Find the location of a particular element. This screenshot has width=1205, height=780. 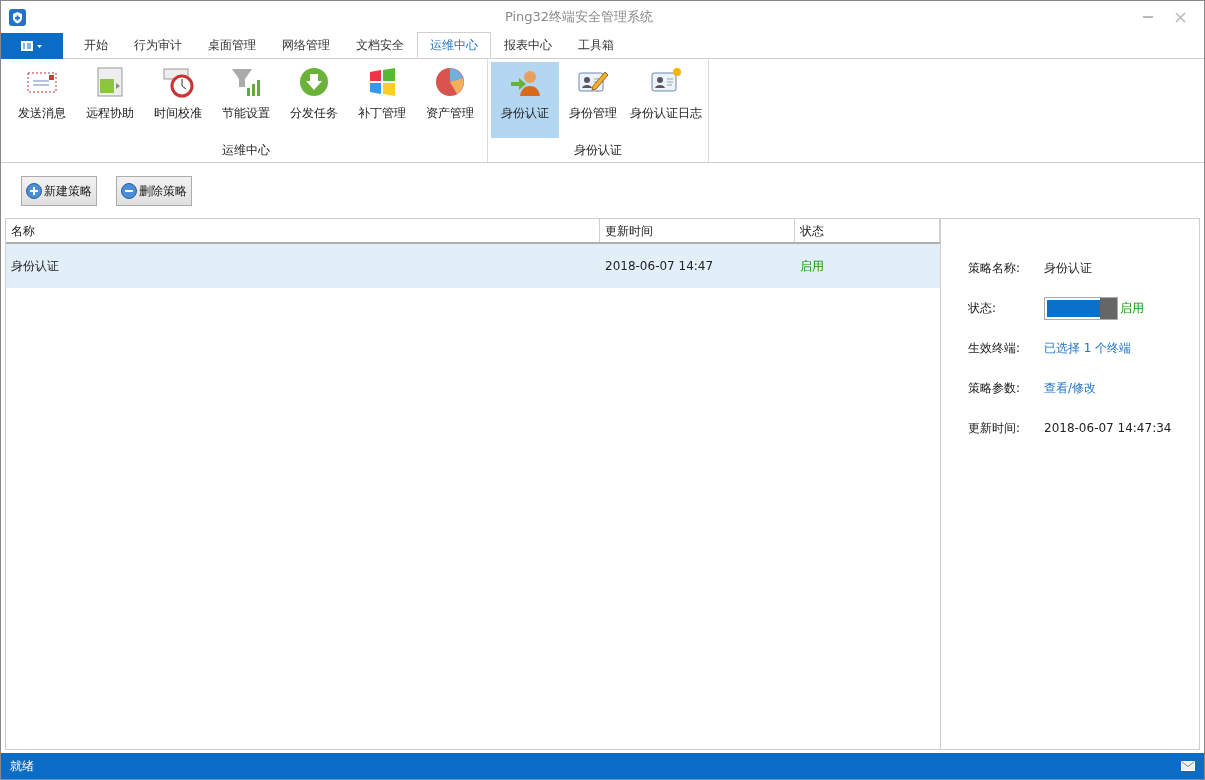

params-link: 查看/修改 is located at coordinates (1121, 388).